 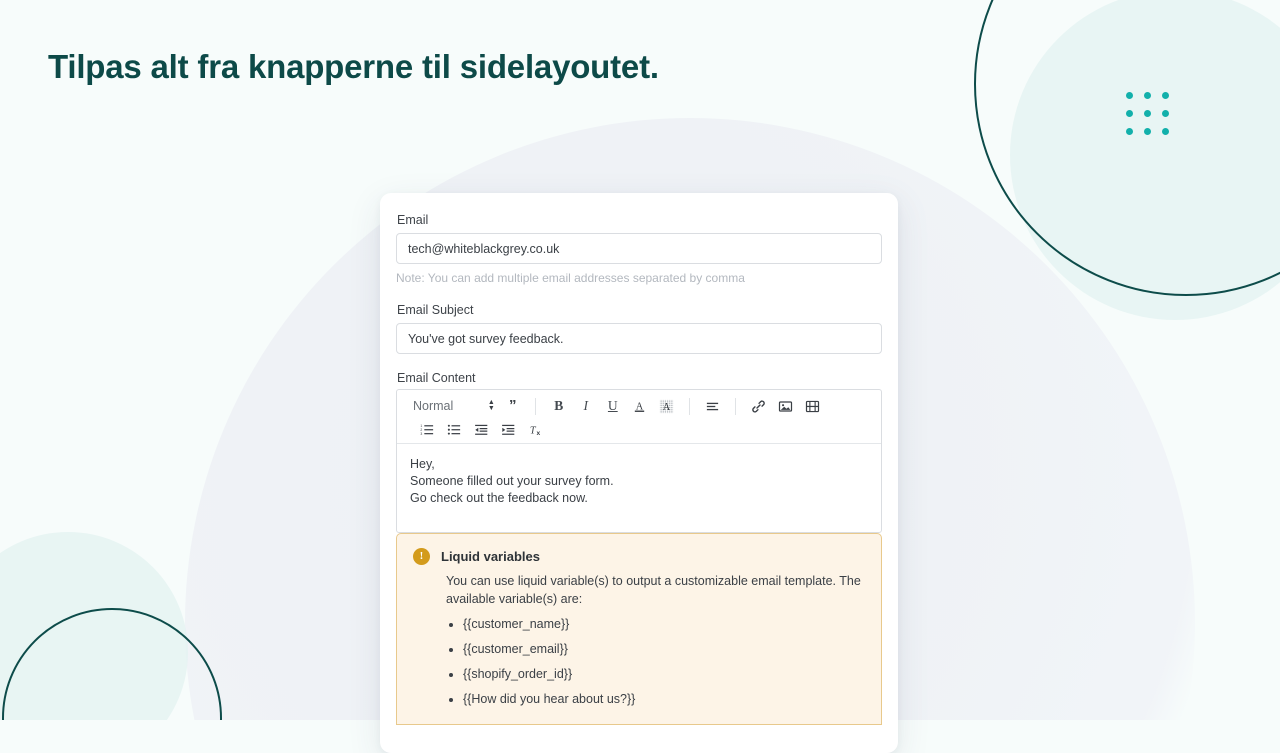 I want to click on format-stepper-icon: ▲ ▼, so click(x=491, y=406).